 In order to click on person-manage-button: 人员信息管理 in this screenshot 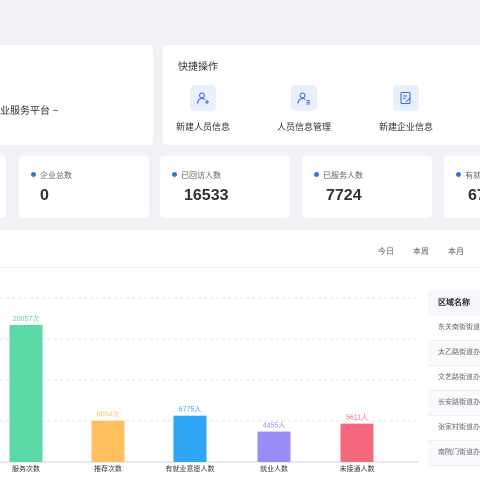, I will do `click(304, 109)`.